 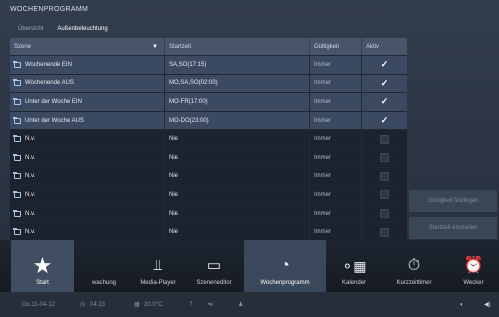 What do you see at coordinates (83, 305) in the screenshot?
I see `clock-icon: ◷` at bounding box center [83, 305].